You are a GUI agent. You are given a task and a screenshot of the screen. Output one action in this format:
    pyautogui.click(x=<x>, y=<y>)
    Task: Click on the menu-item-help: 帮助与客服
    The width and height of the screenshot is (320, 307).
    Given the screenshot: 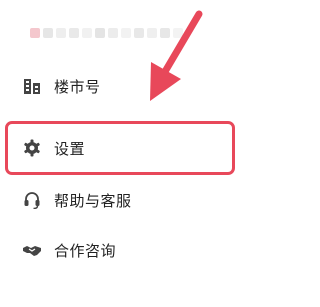 What is the action you would take?
    pyautogui.click(x=77, y=200)
    